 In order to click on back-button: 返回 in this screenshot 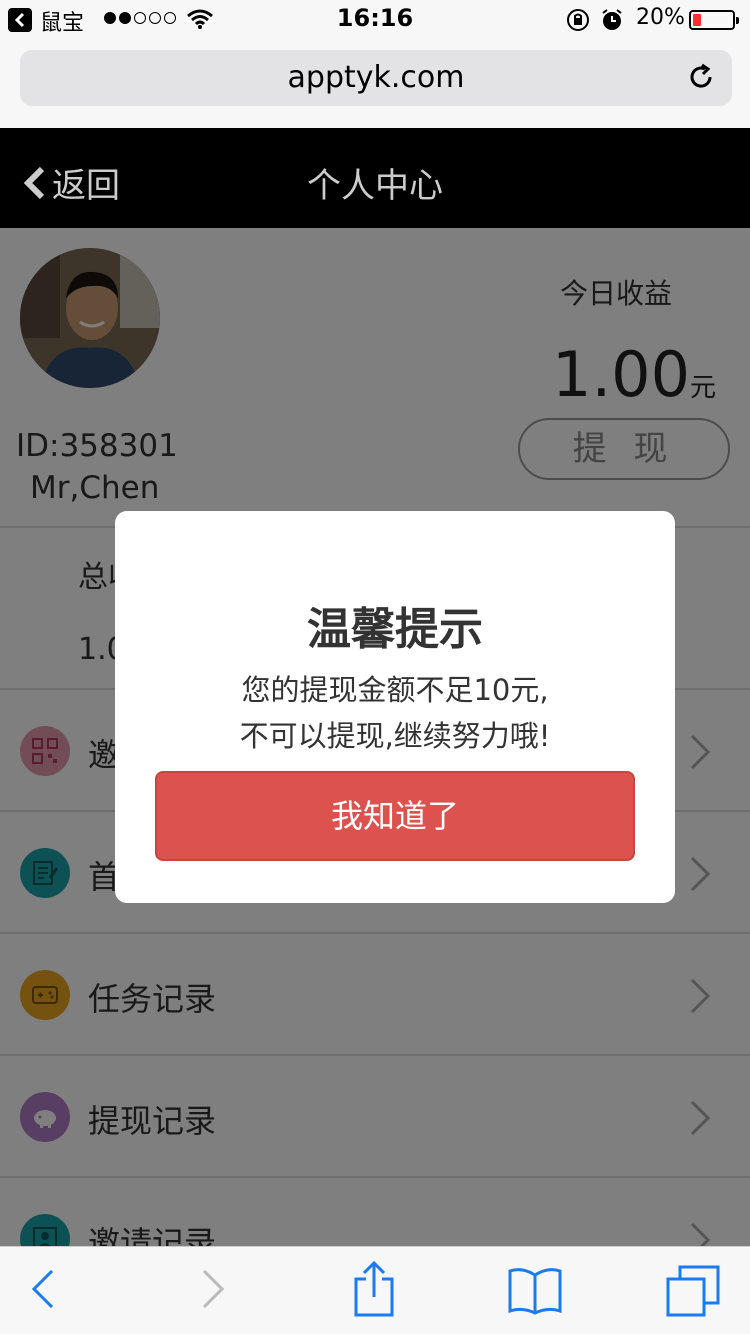, I will do `click(71, 182)`.